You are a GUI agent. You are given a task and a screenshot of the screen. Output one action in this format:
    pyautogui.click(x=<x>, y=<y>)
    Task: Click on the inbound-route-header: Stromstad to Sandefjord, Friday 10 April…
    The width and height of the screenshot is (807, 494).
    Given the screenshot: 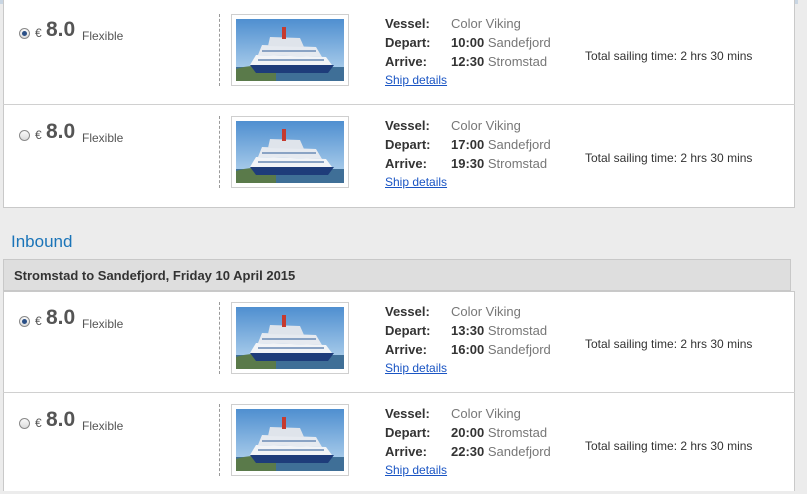 What is the action you would take?
    pyautogui.click(x=397, y=275)
    